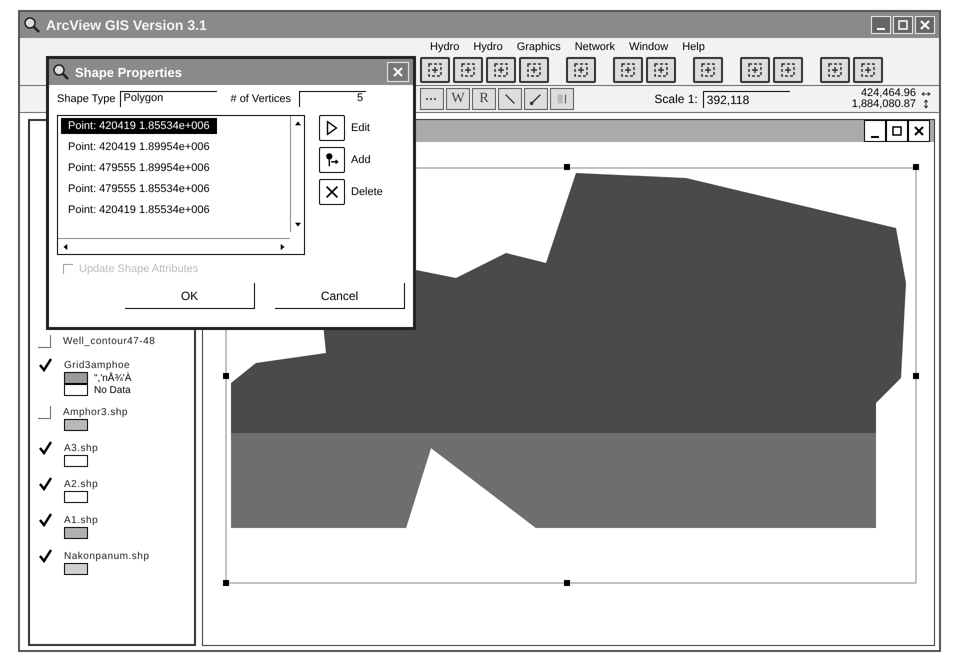  Describe the element at coordinates (332, 99) in the screenshot. I see `vertices-field: 5` at that location.